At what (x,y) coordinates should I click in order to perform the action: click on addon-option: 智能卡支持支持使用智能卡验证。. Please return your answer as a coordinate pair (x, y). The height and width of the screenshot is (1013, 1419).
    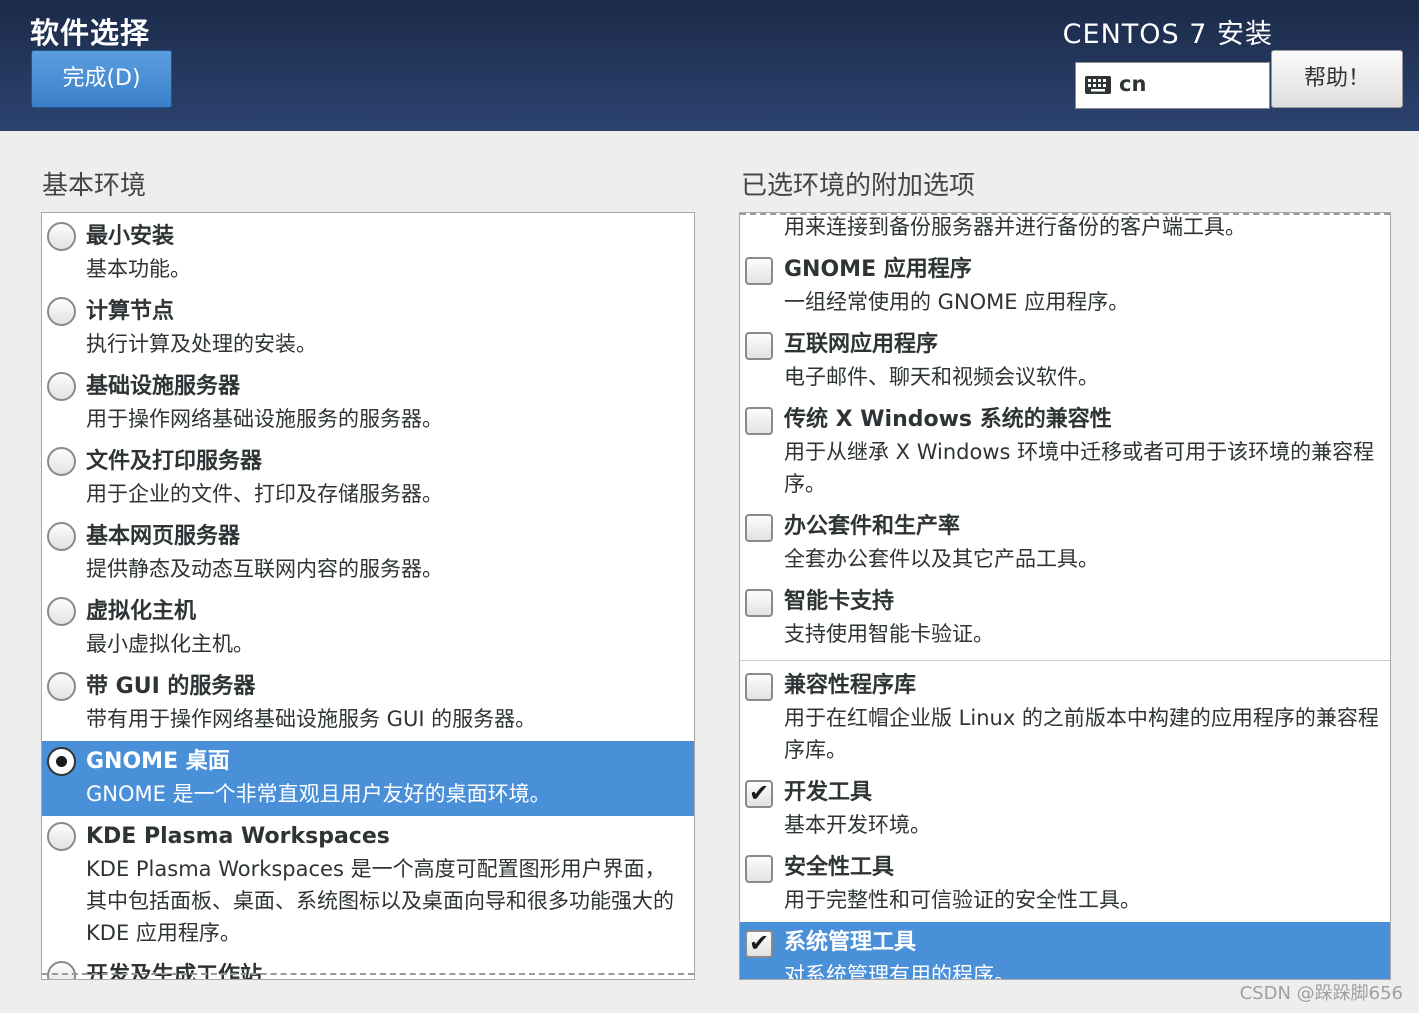
    Looking at the image, I should click on (1065, 618).